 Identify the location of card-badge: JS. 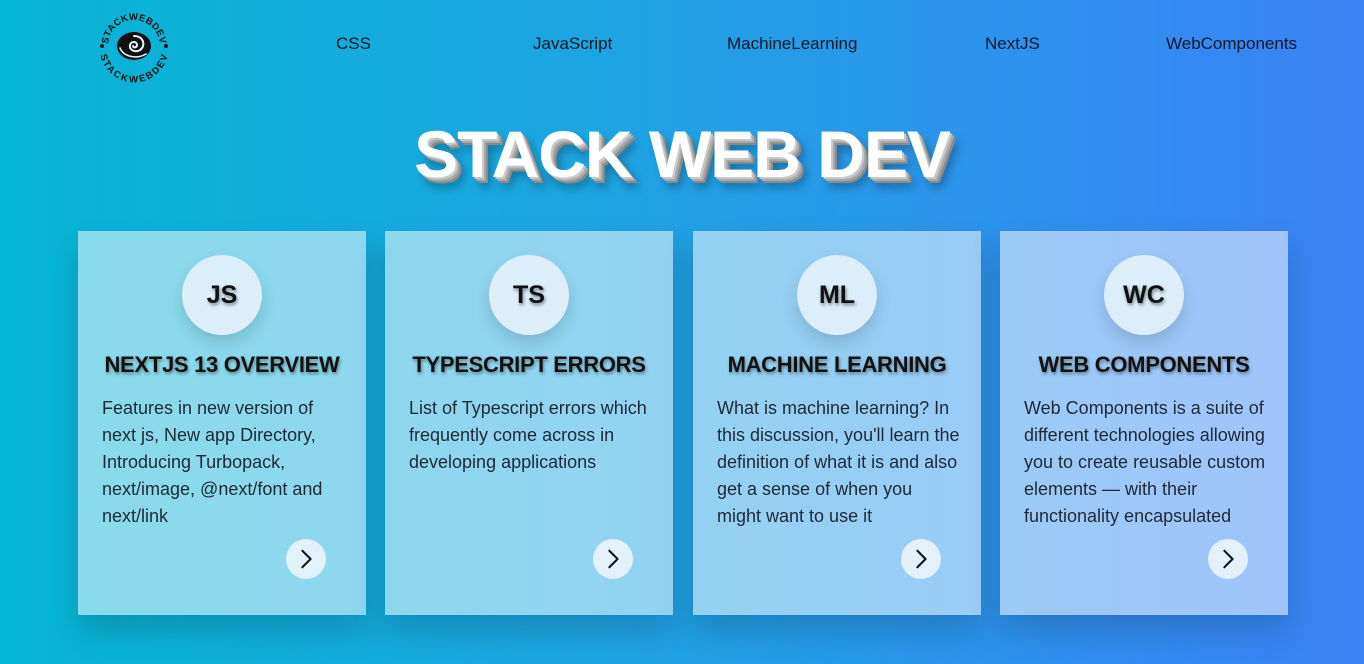
(222, 295).